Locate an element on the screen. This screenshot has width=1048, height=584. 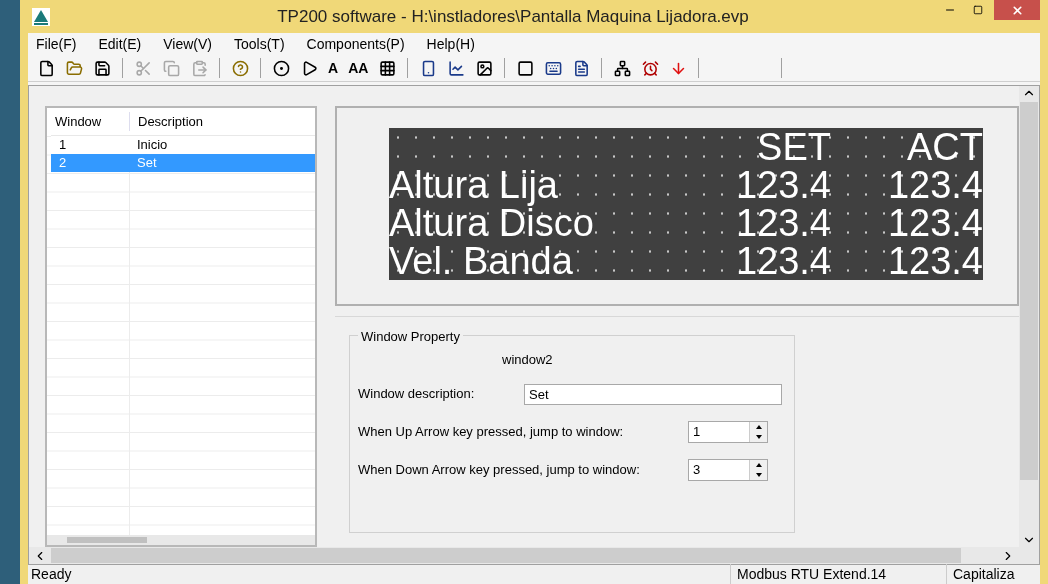
number-spinner: 1 is located at coordinates (728, 431).